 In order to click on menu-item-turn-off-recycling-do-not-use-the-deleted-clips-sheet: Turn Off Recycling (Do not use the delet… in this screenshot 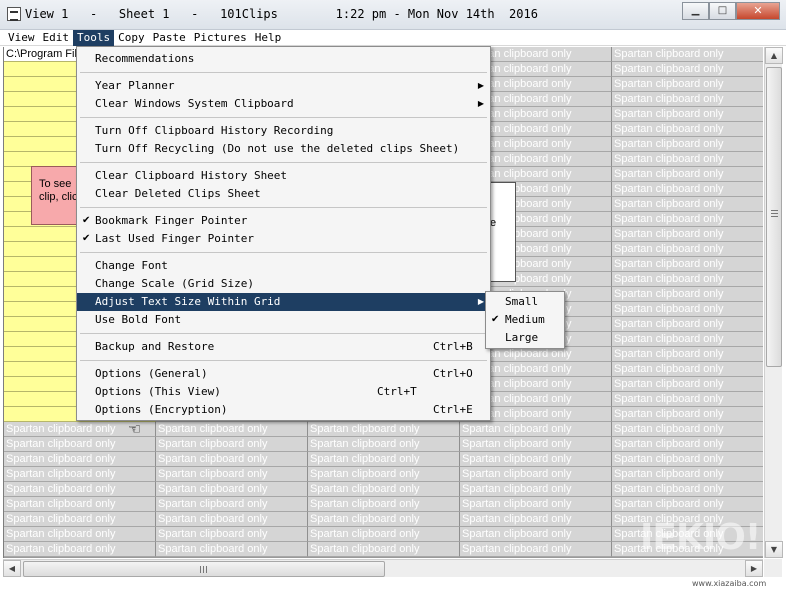, I will do `click(283, 149)`.